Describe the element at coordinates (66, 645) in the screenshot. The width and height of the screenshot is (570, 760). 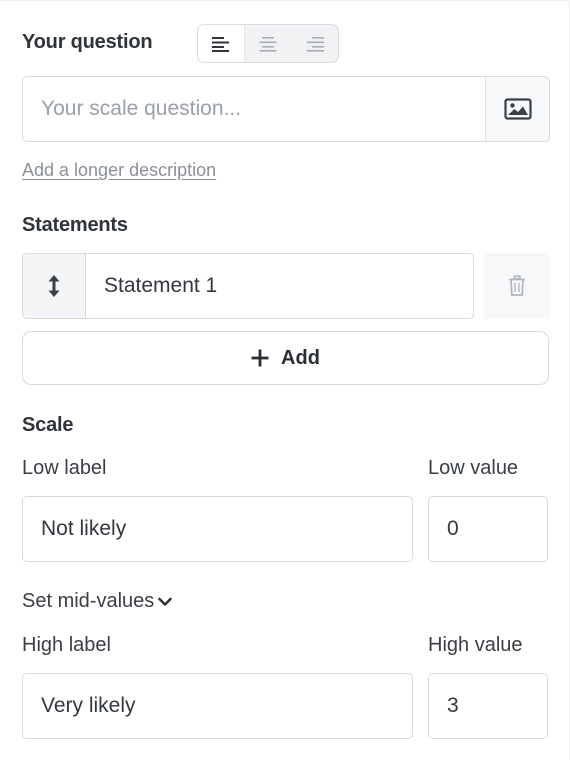
I see `high-label-caption: High label` at that location.